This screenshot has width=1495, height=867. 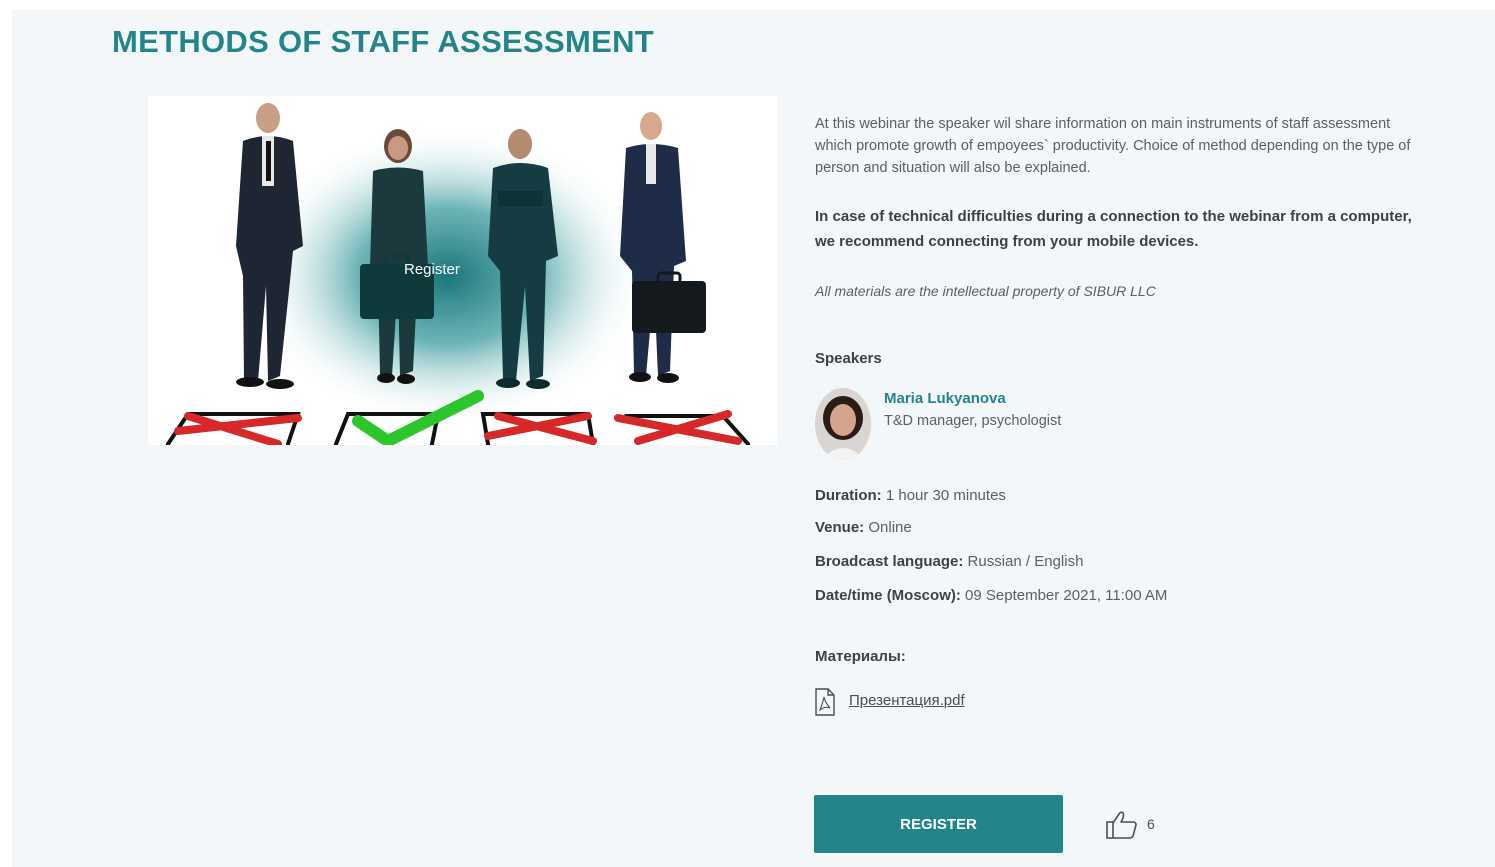 I want to click on datetime-label: Date/time (Moscow):, so click(x=888, y=595).